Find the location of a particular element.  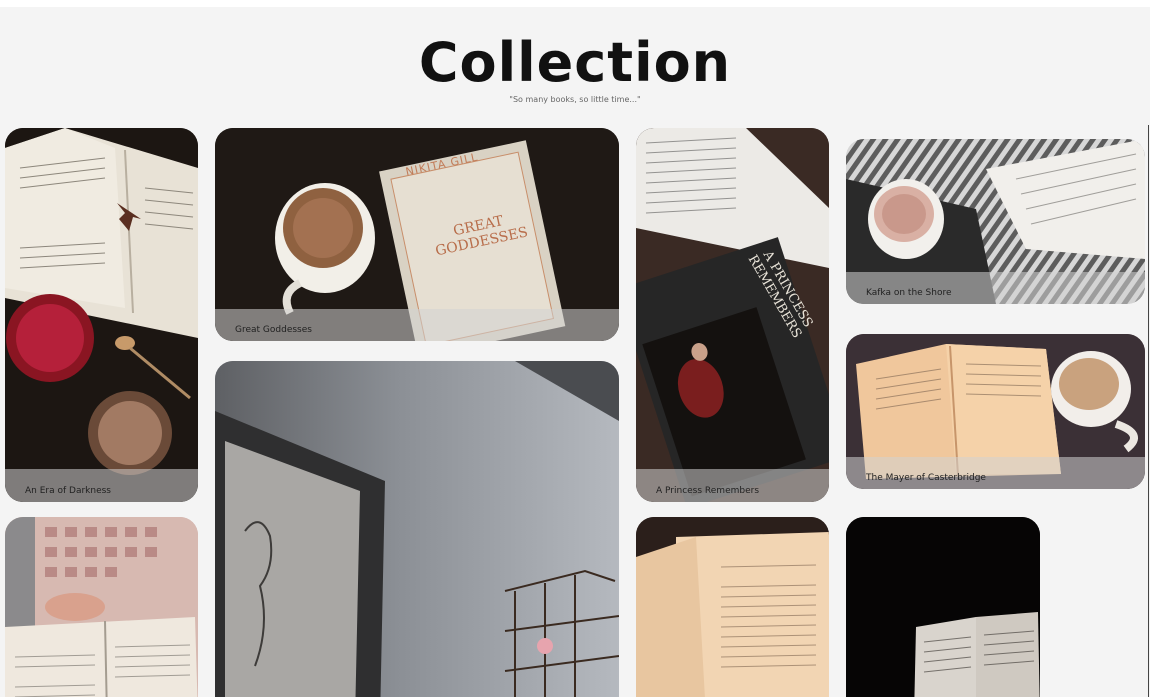

gallery-card-dark-book is located at coordinates (943, 607).